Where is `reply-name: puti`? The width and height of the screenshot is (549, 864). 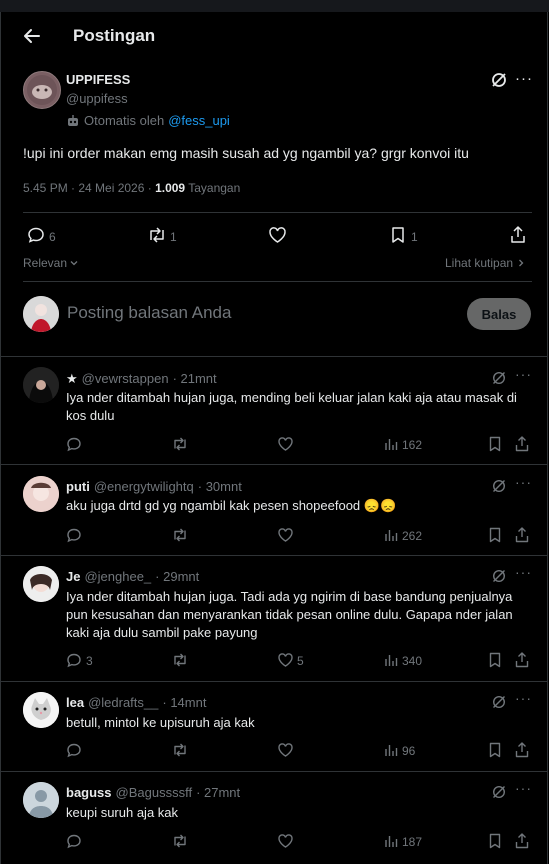 reply-name: puti is located at coordinates (78, 486).